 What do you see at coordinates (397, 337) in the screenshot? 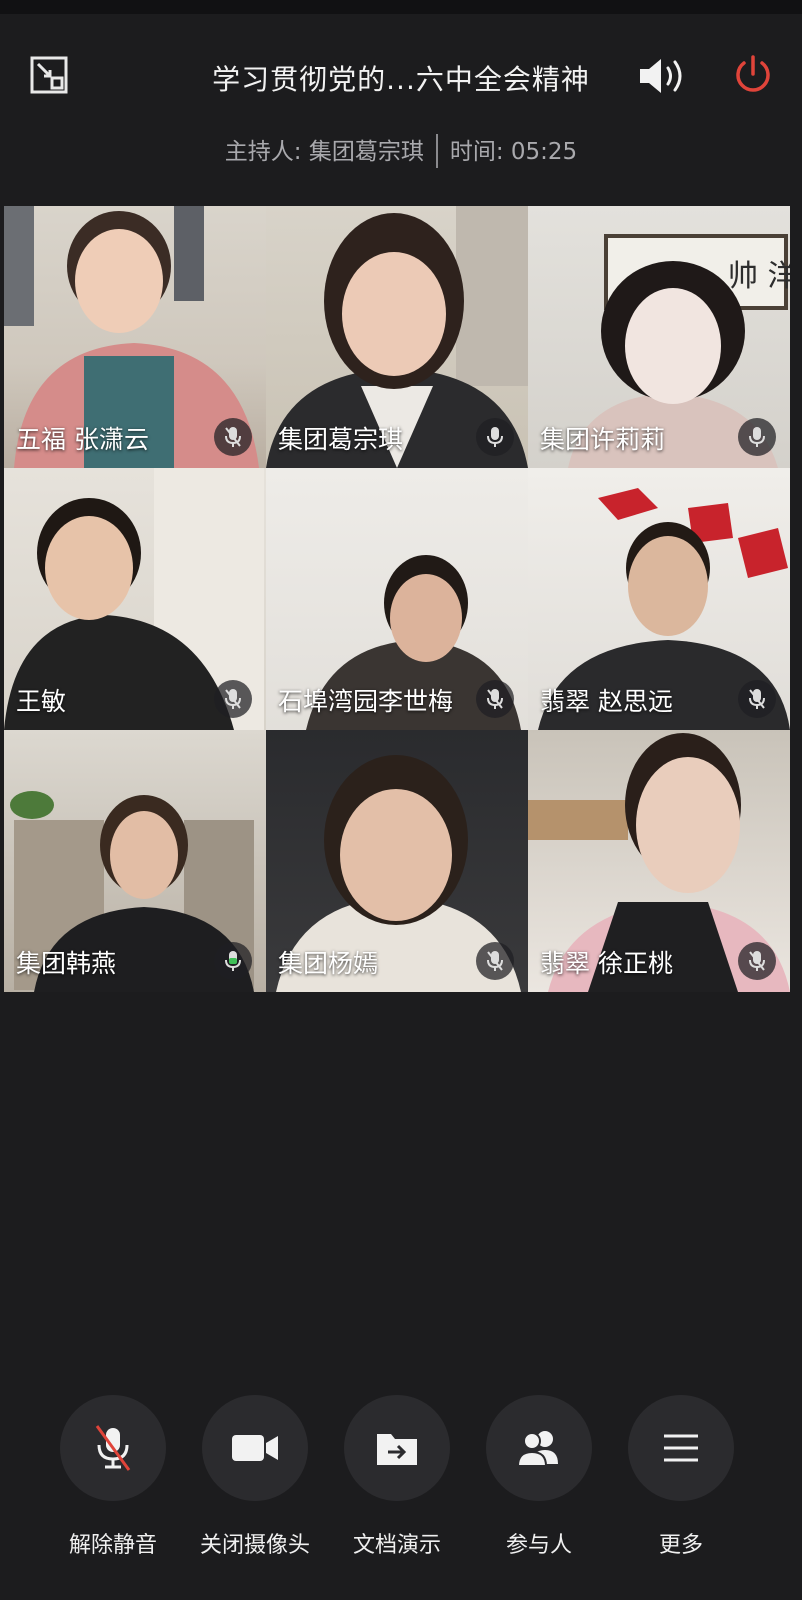
I see `video-tile: 集团葛宗琪` at bounding box center [397, 337].